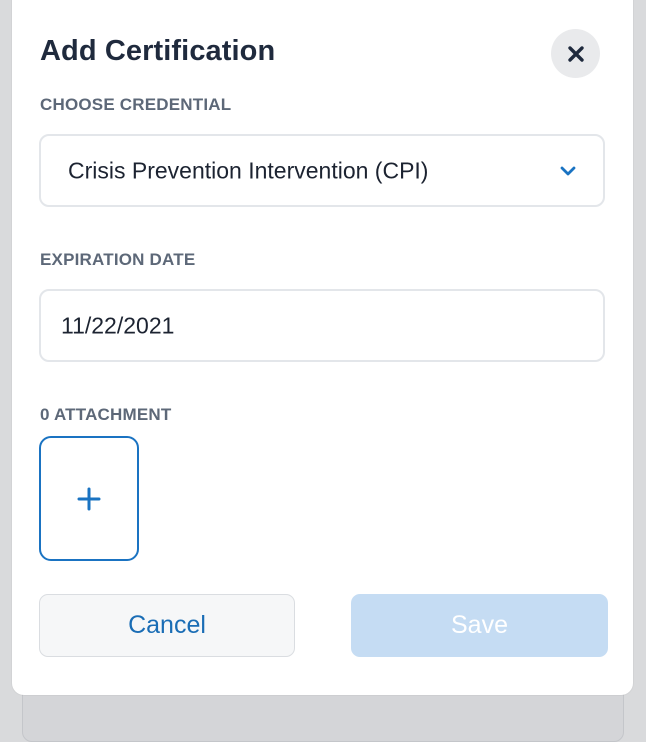 The image size is (646, 742). What do you see at coordinates (118, 325) in the screenshot?
I see `expiration-date-value: 11/22/2021` at bounding box center [118, 325].